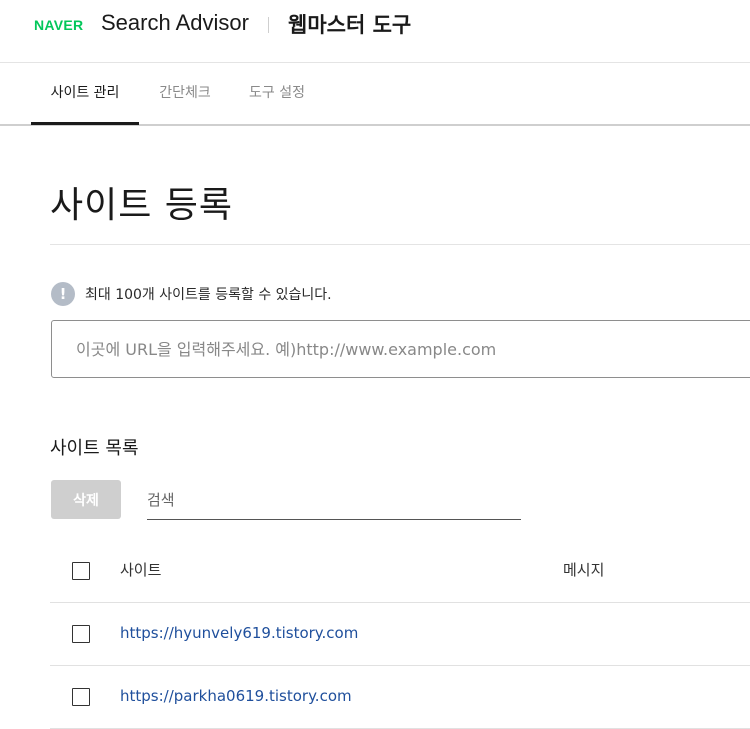 This screenshot has height=729, width=750. What do you see at coordinates (175, 23) in the screenshot?
I see `search-advisor-title: Search Advisor` at bounding box center [175, 23].